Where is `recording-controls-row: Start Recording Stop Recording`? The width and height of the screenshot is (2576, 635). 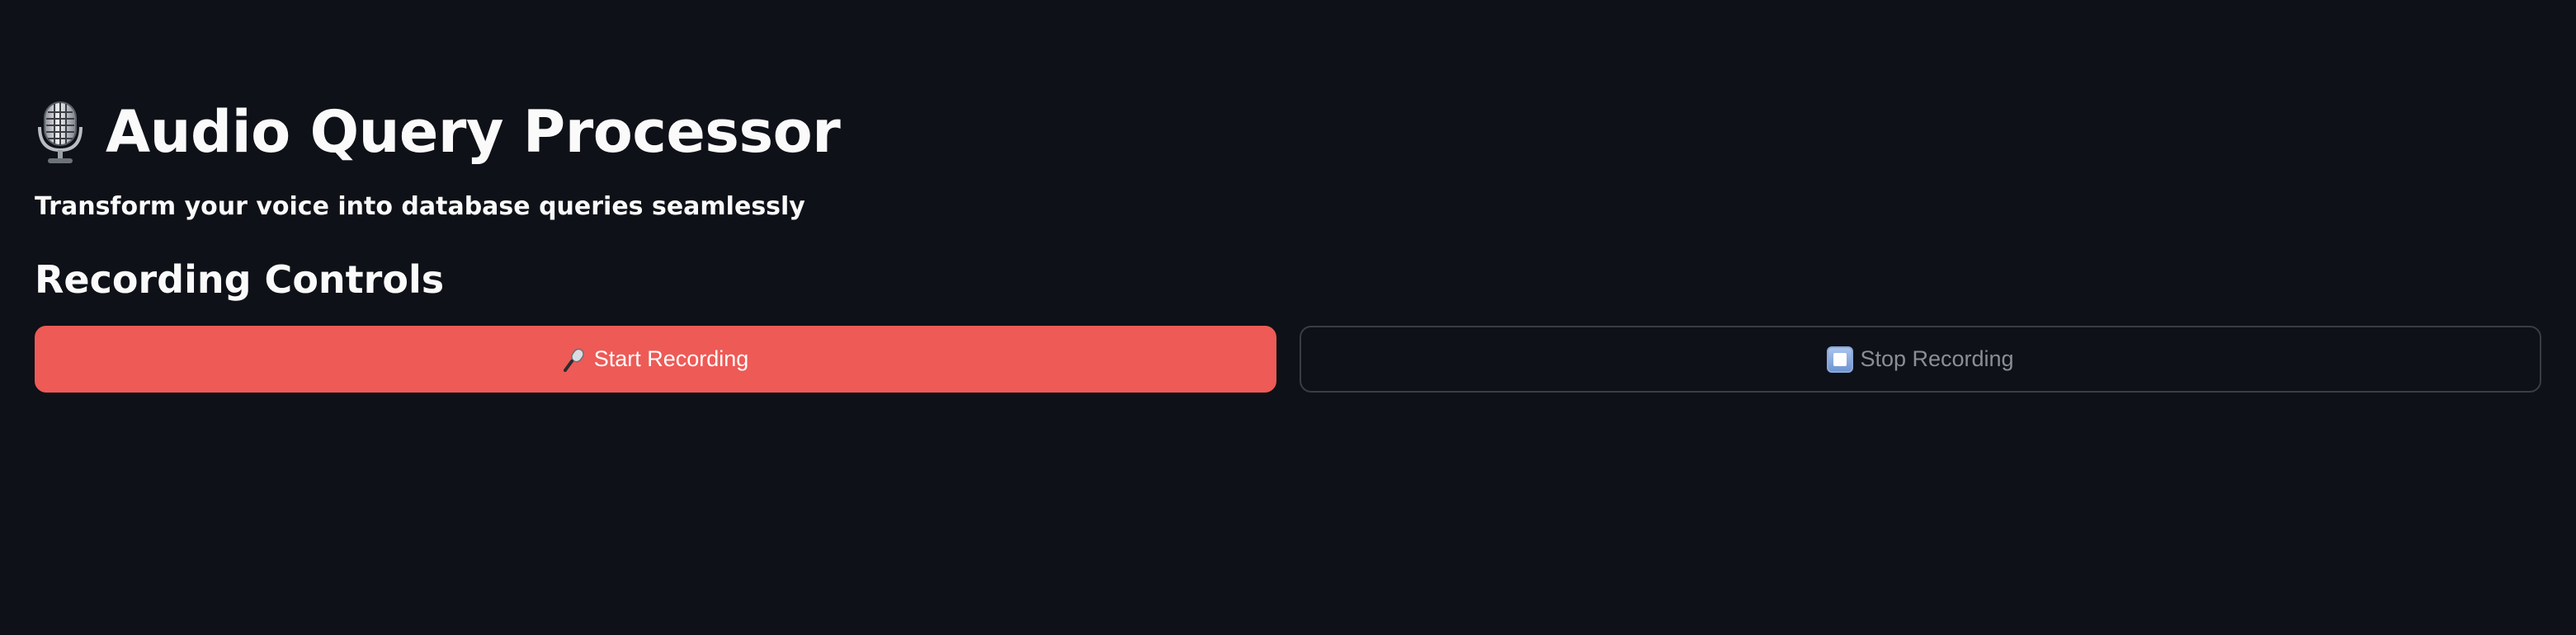
recording-controls-row: Start Recording Stop Recording is located at coordinates (1288, 359).